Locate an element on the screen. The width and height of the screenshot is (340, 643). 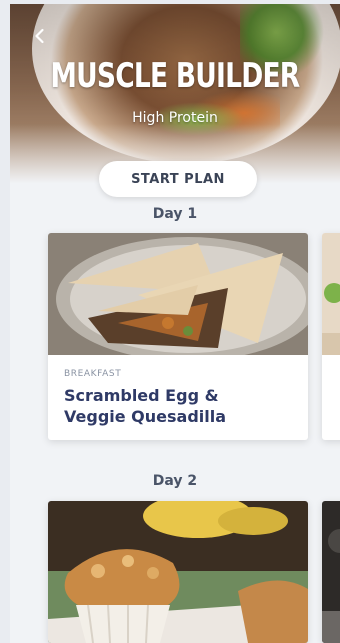
meal-name-line2: Veggie Quesadilla is located at coordinates (145, 416).